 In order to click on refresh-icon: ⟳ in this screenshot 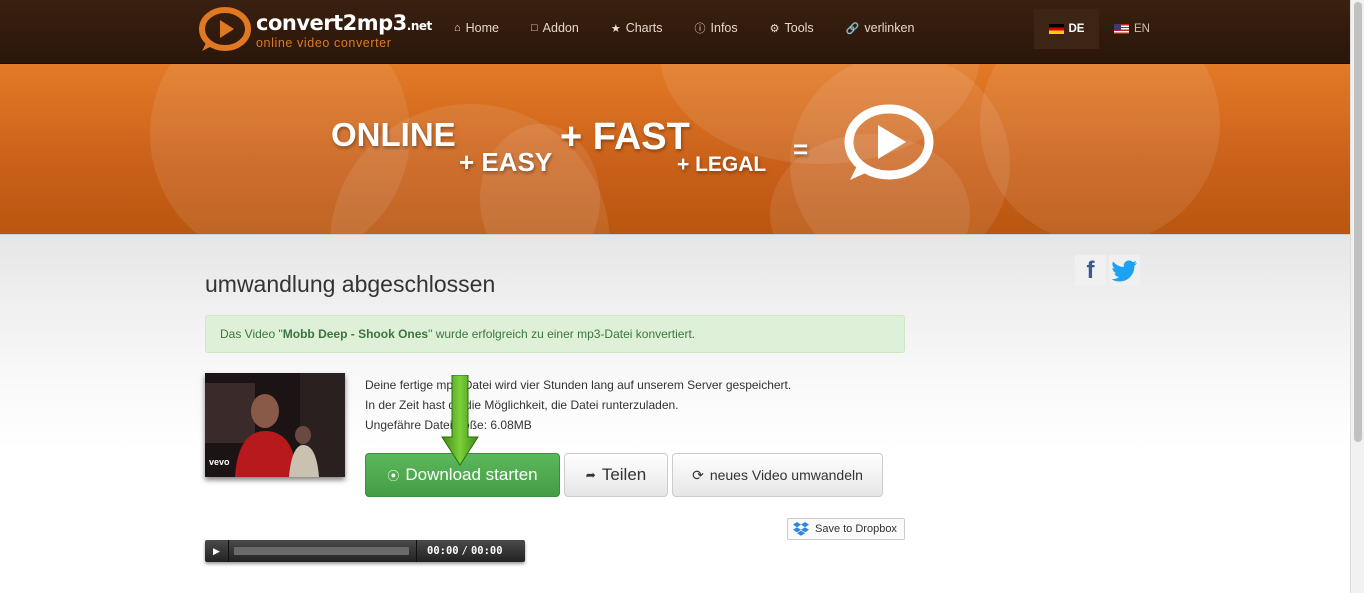, I will do `click(698, 474)`.